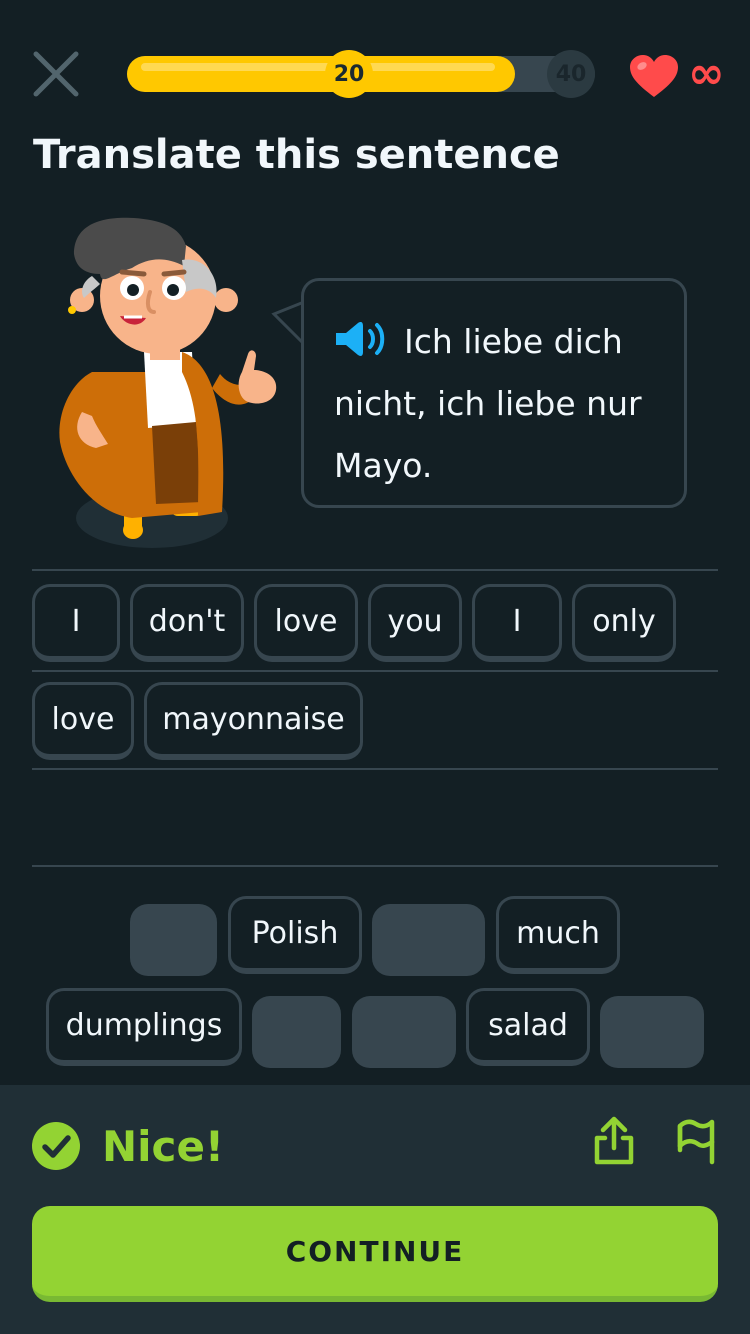 Image resolution: width=750 pixels, height=1334 pixels. I want to click on check-circle-icon, so click(56, 1146).